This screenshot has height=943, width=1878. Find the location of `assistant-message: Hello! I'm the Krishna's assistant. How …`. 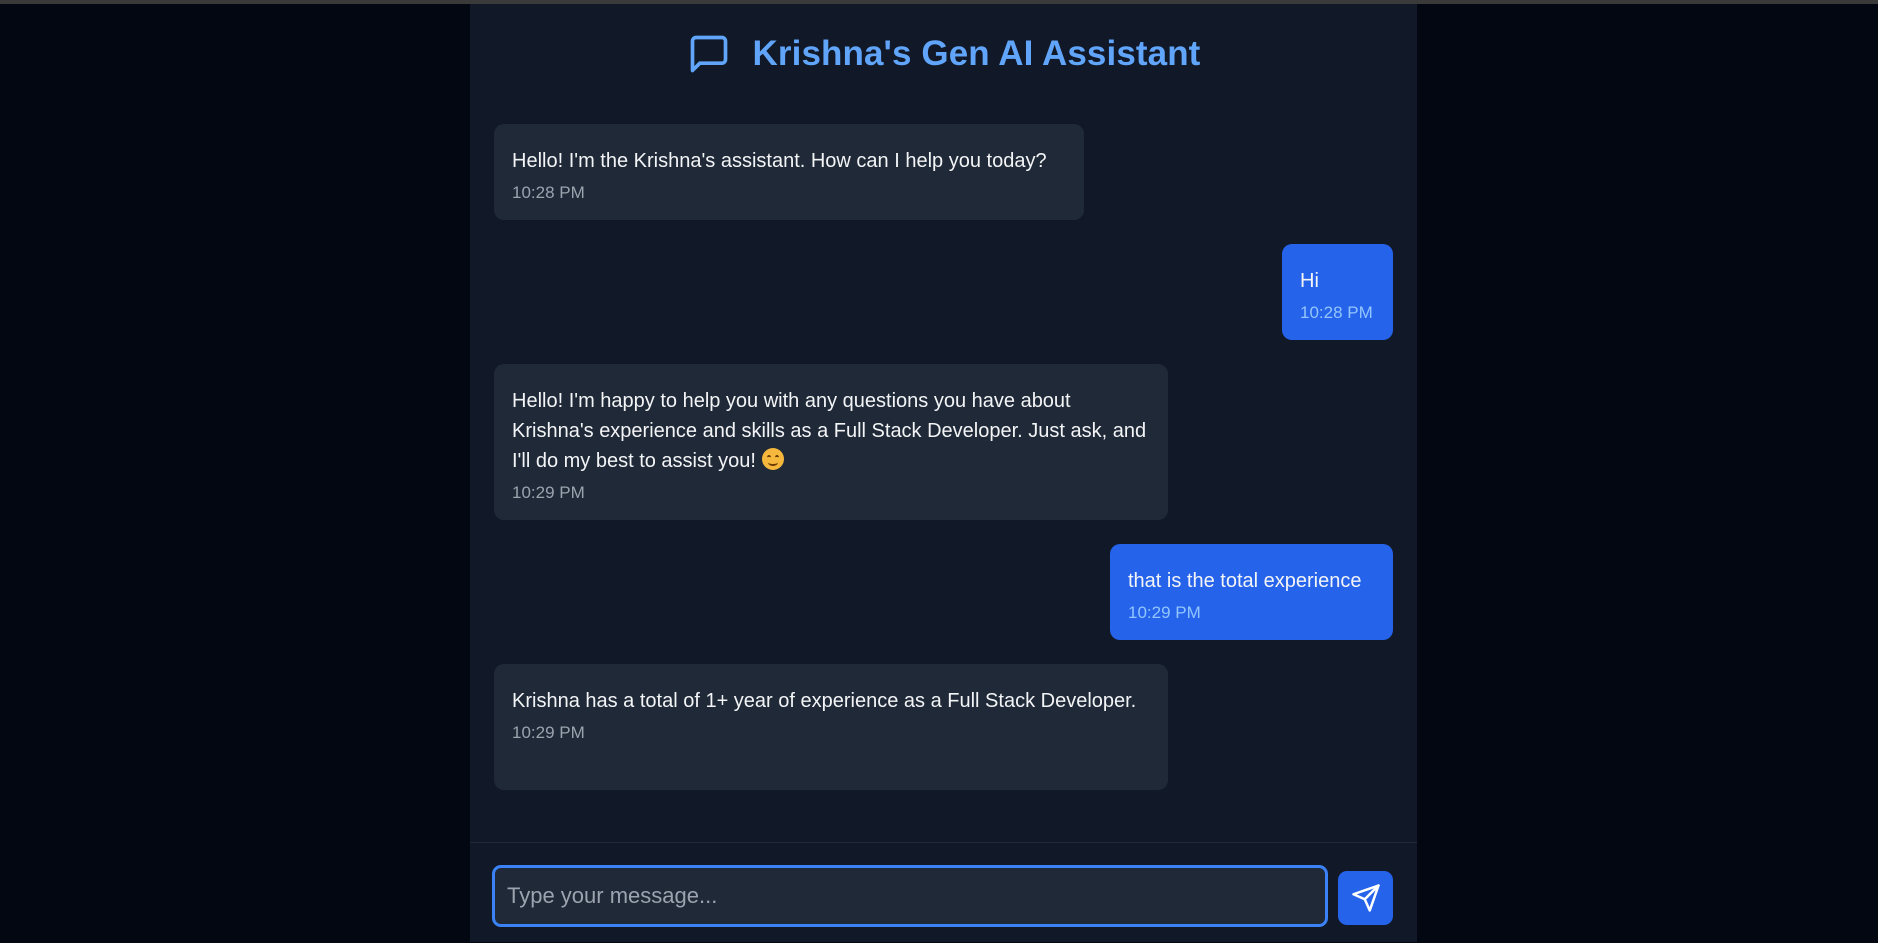

assistant-message: Hello! I'm the Krishna's assistant. How … is located at coordinates (789, 172).